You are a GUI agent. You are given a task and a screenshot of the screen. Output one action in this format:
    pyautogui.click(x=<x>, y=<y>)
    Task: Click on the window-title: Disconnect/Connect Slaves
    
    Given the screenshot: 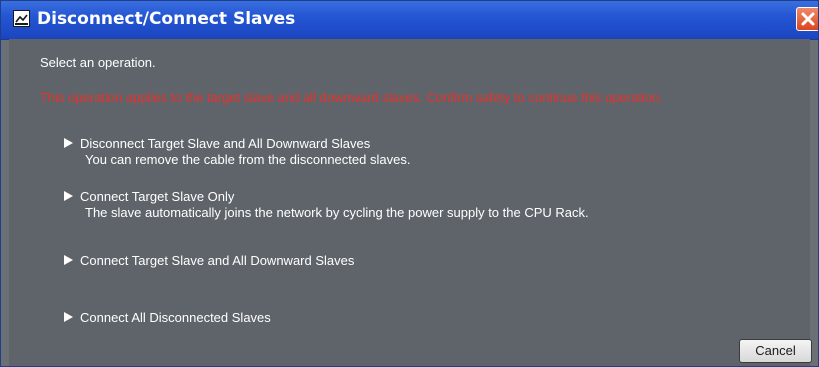 What is the action you would take?
    pyautogui.click(x=166, y=19)
    